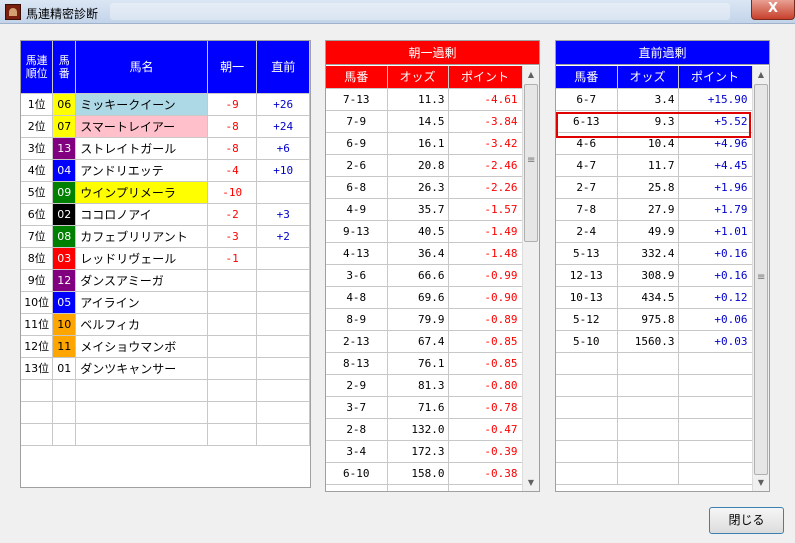 The height and width of the screenshot is (543, 795). What do you see at coordinates (648, 77) in the screenshot?
I see `late-header-odds: オッズ` at bounding box center [648, 77].